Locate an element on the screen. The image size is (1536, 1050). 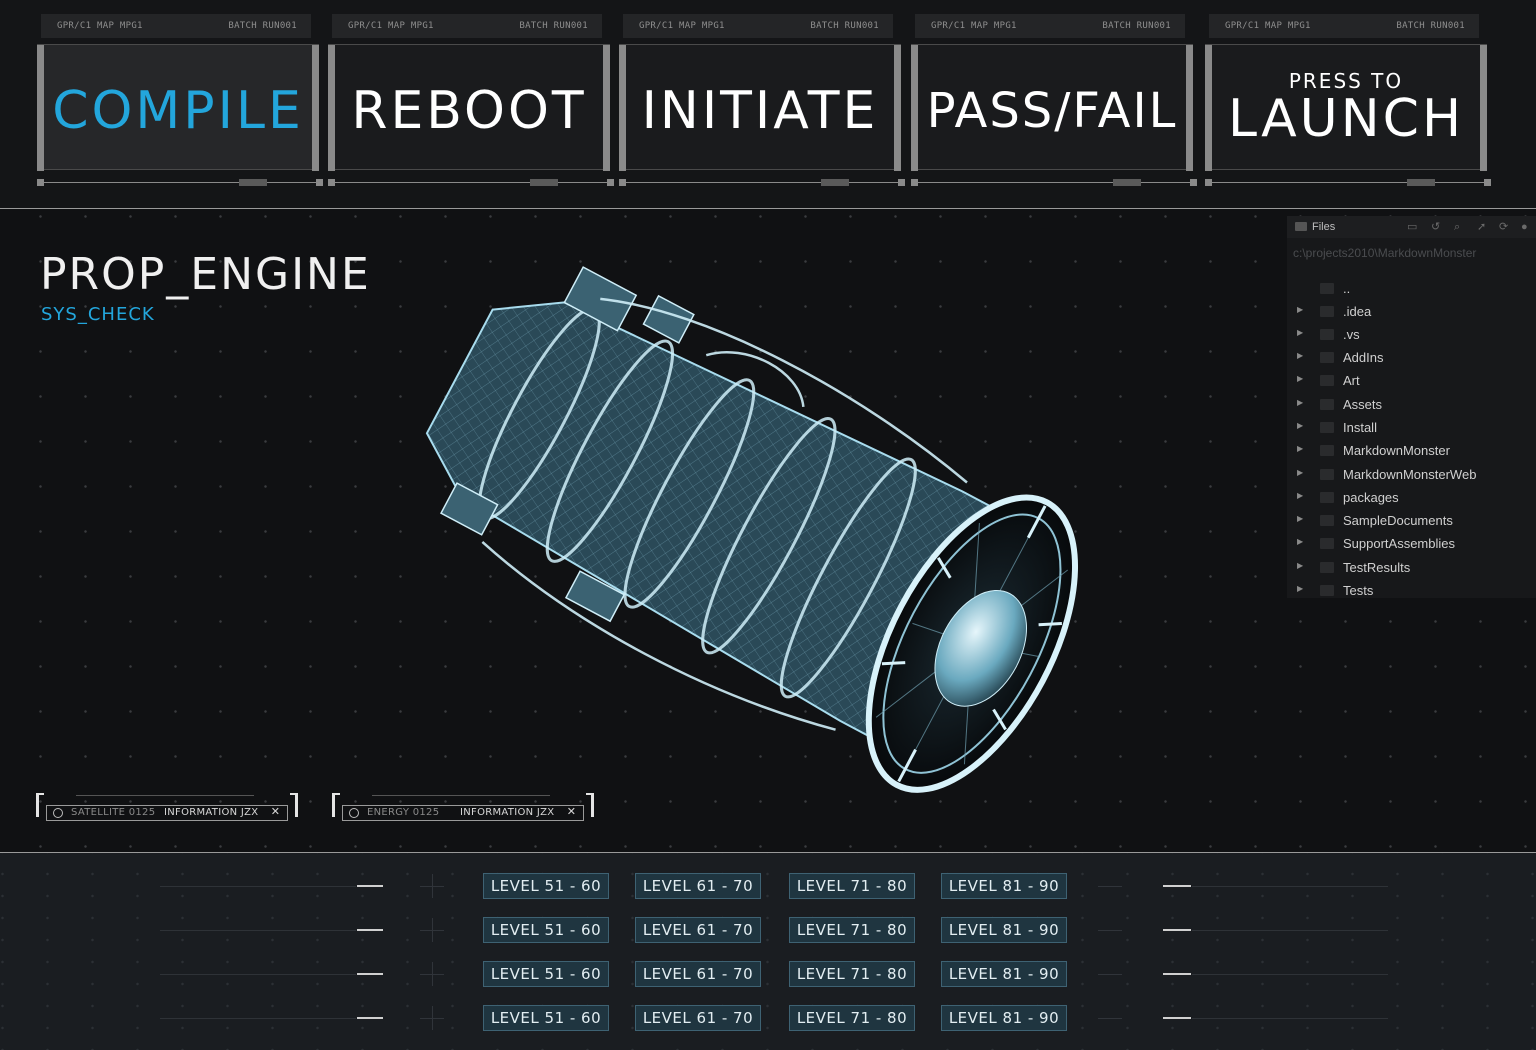
open-folder-icon: ▭ is located at coordinates (1412, 227).